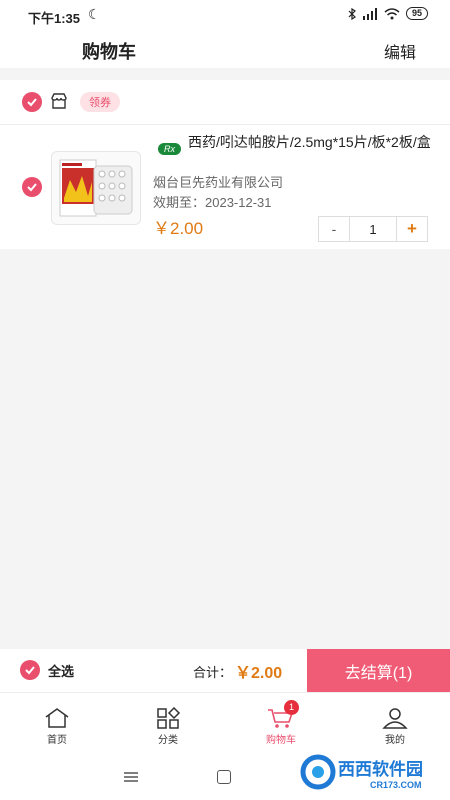  I want to click on store-icon, so click(59, 101).